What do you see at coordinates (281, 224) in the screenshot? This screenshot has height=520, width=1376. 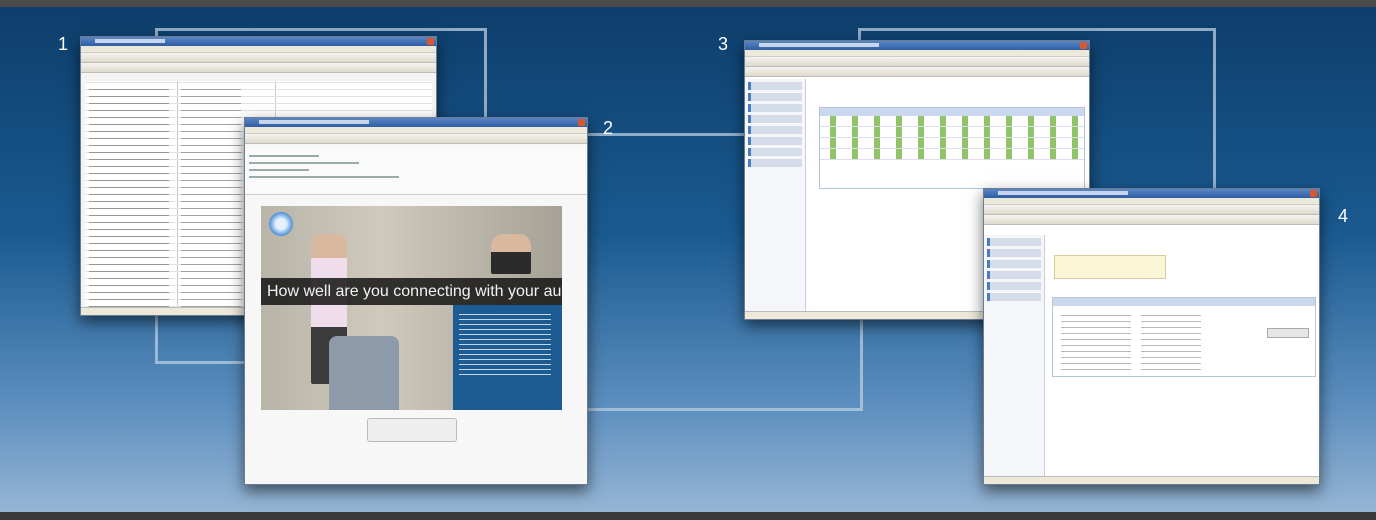 I see `logo-icon` at bounding box center [281, 224].